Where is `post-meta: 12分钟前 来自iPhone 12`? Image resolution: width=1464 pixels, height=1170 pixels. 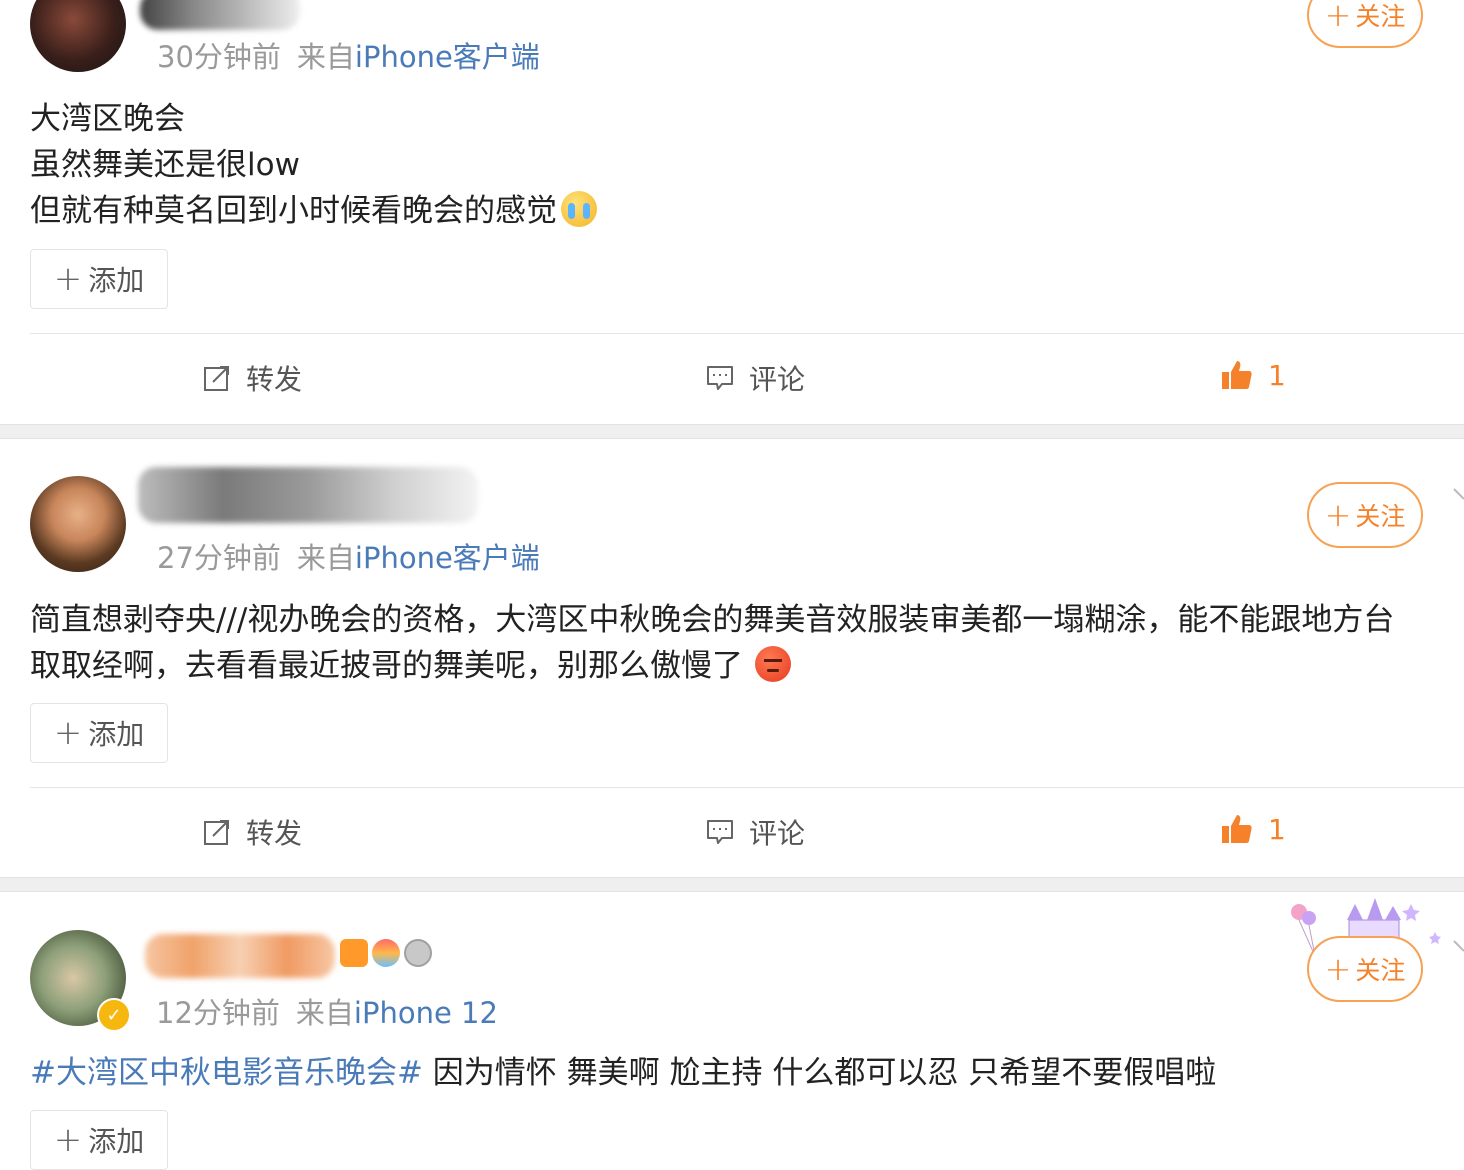 post-meta: 12分钟前 来自iPhone 12 is located at coordinates (327, 1011).